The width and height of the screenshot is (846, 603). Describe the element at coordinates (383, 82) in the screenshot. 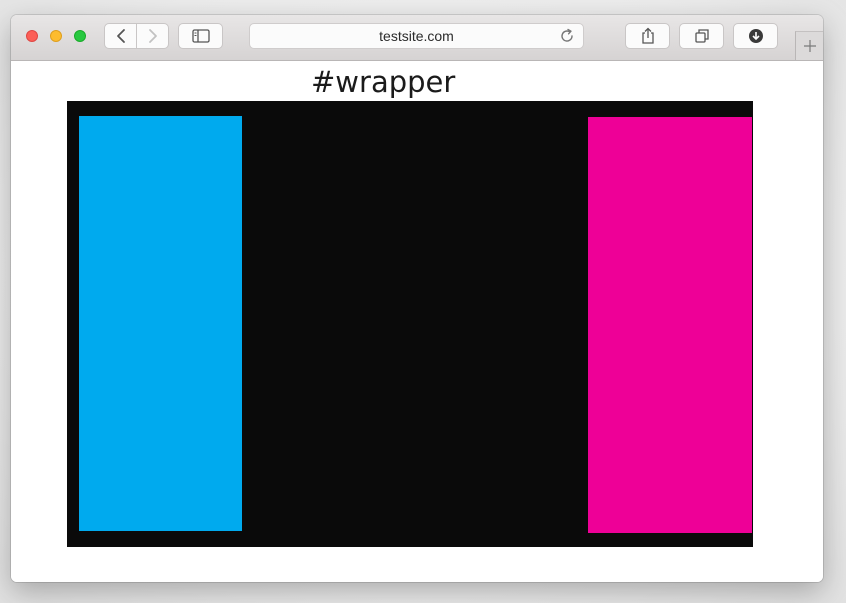

I see `page-heading: #wrapper` at that location.